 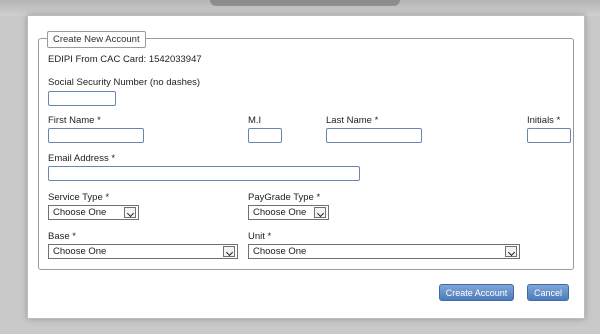 I want to click on edipi-value: 1542033947, so click(x=175, y=59).